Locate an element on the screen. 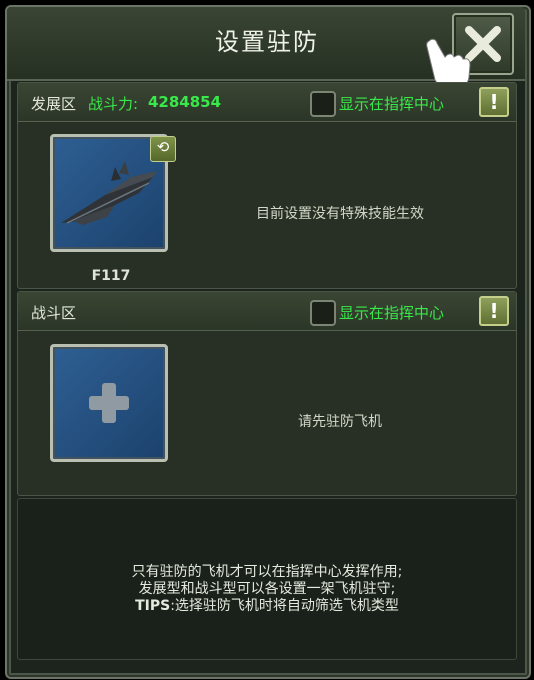 The width and height of the screenshot is (534, 680). swap-plane-button: ⟲ is located at coordinates (163, 149).